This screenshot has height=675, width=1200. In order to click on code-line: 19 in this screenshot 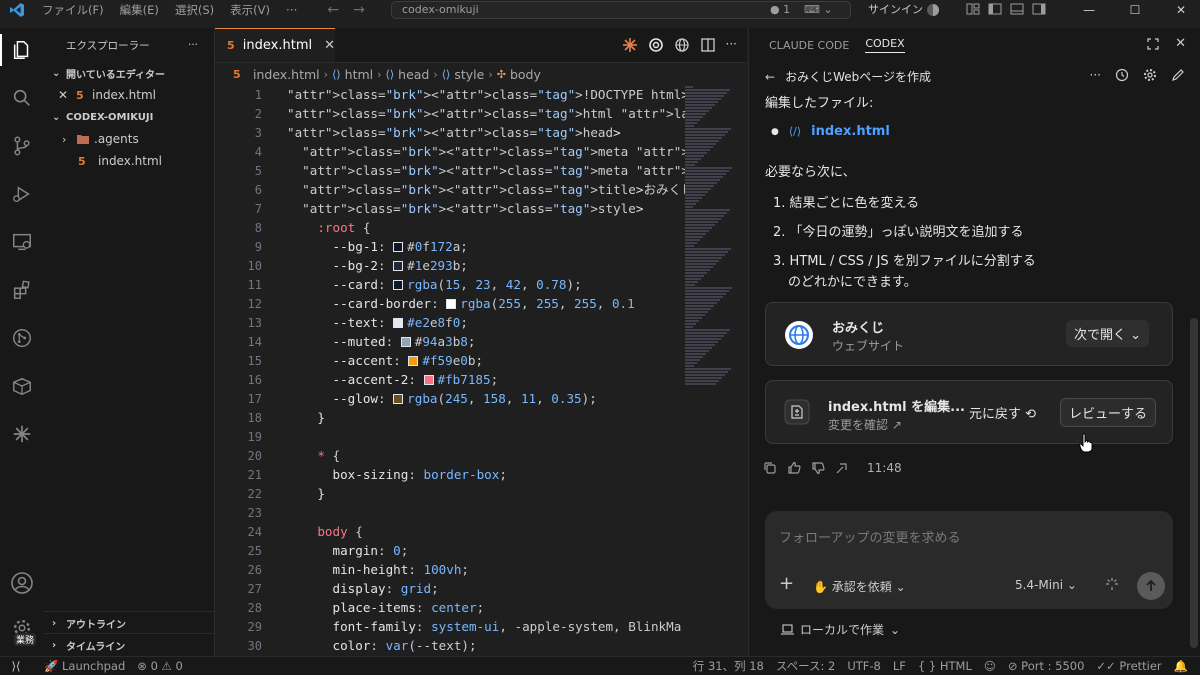, I will do `click(450, 436)`.